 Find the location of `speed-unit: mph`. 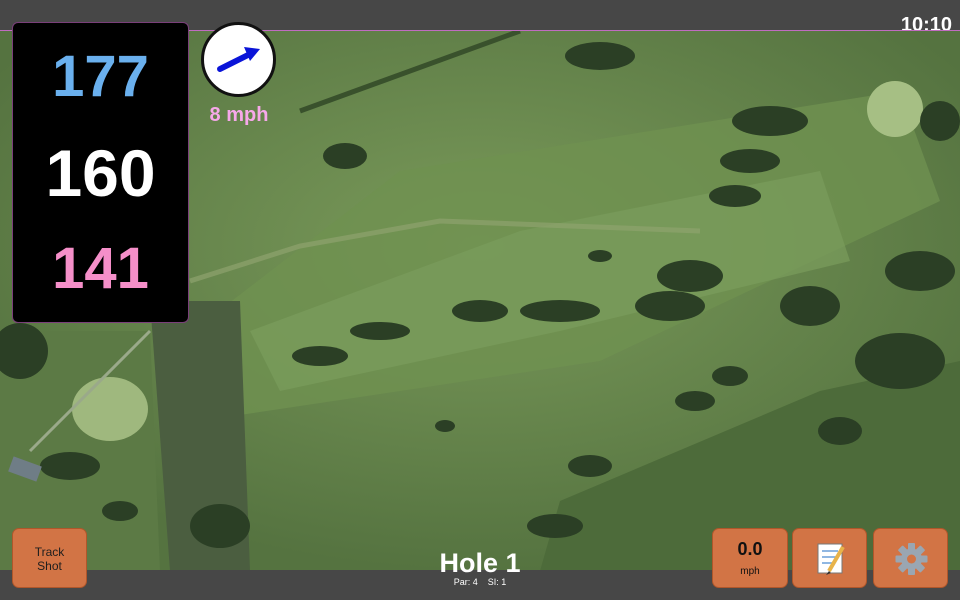

speed-unit: mph is located at coordinates (750, 571).